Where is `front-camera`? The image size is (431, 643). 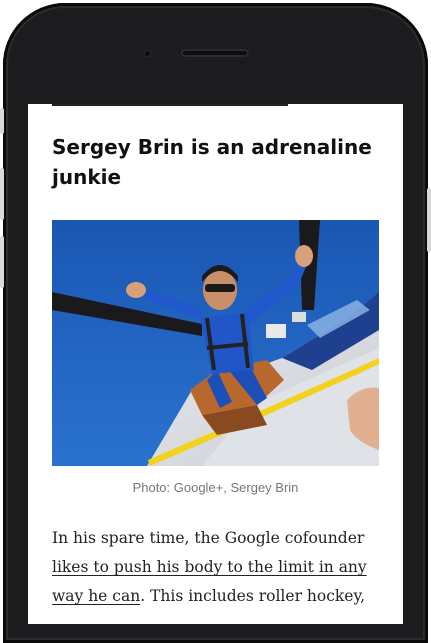
front-camera is located at coordinates (147, 53).